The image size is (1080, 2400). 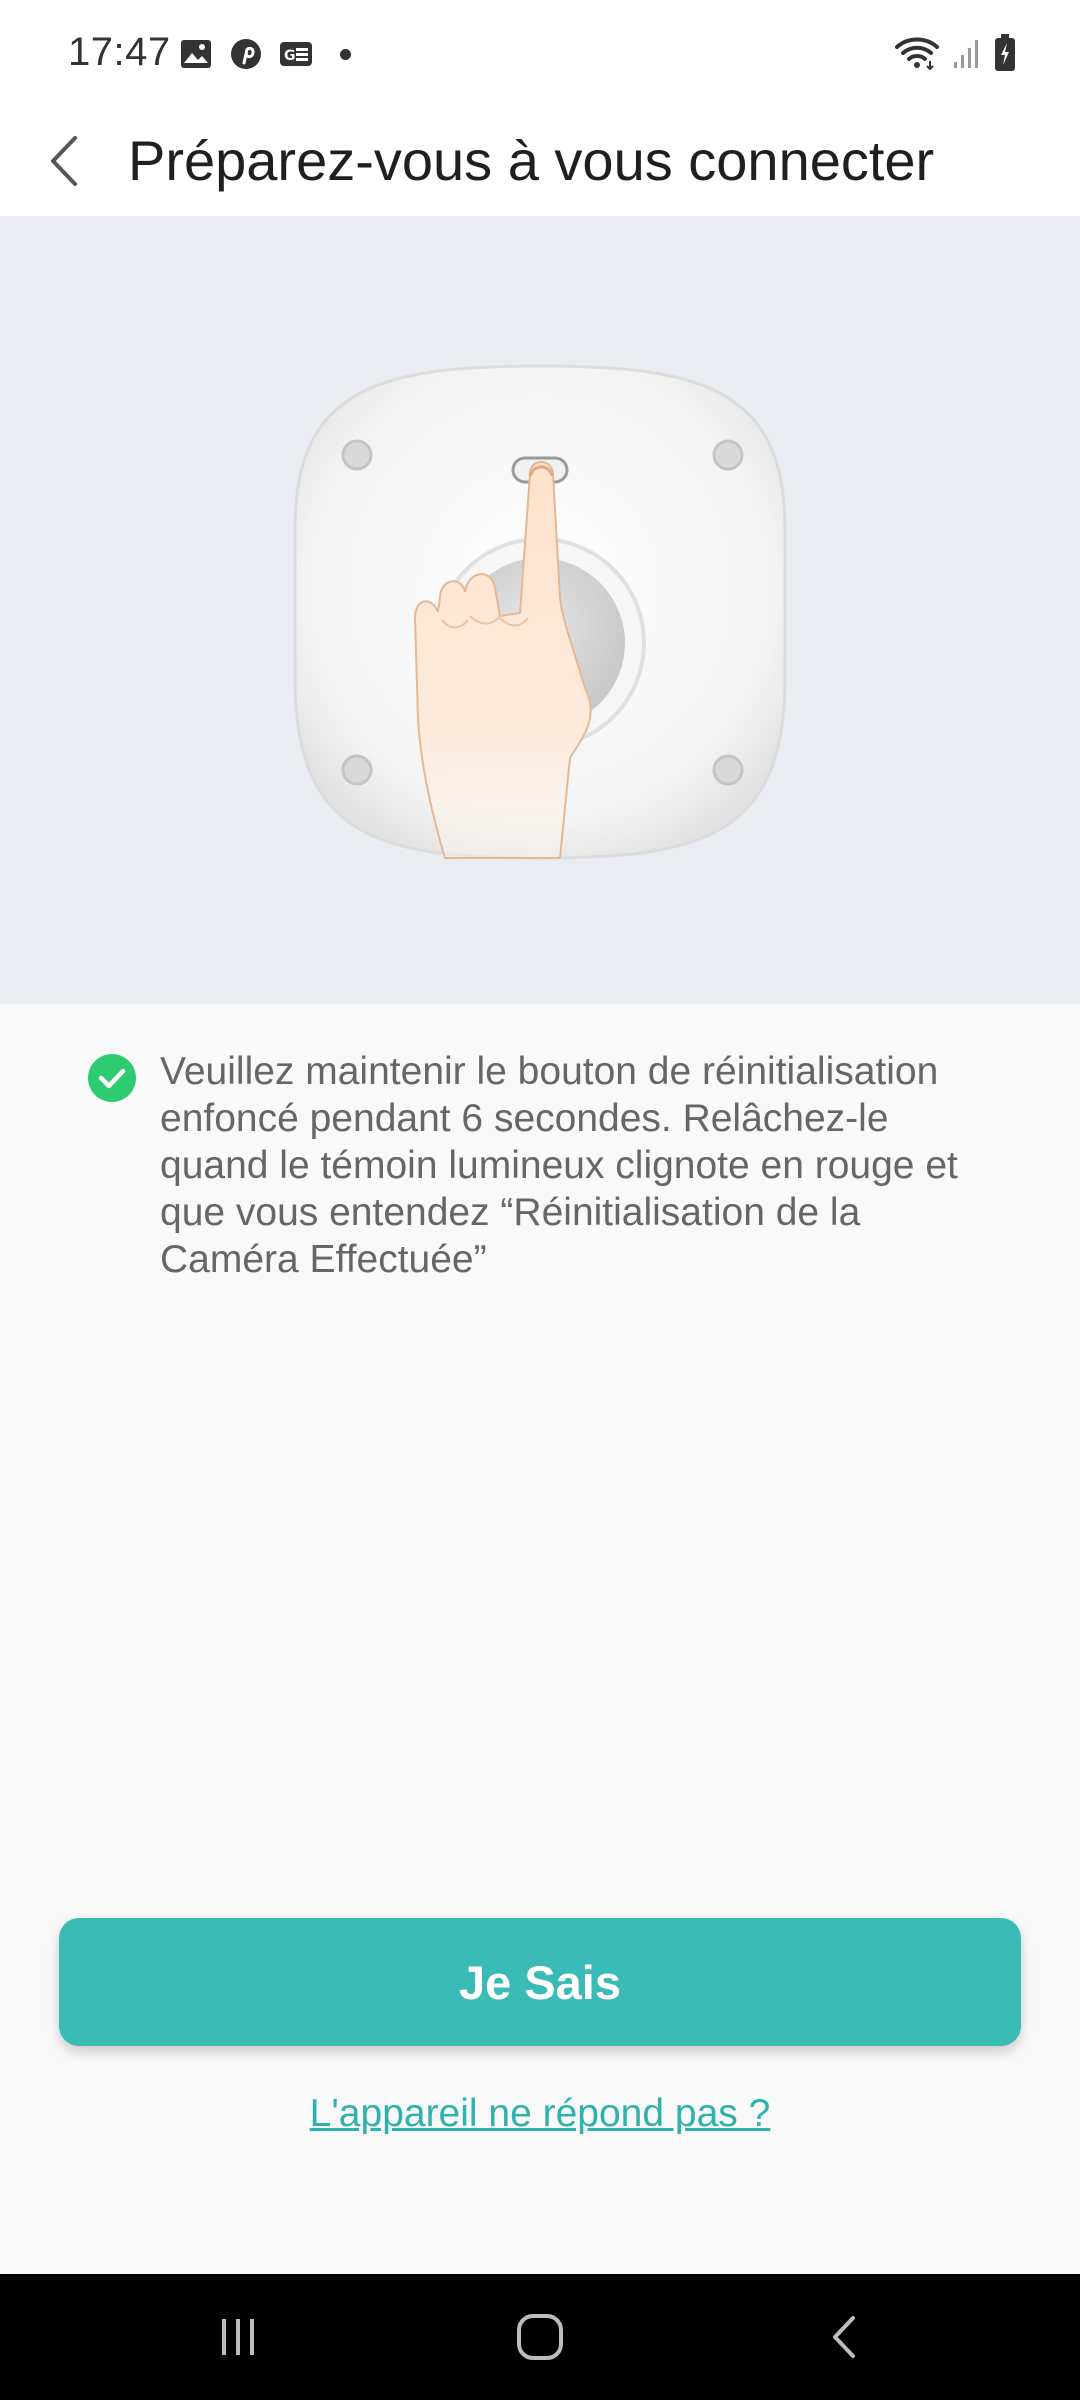 I want to click on back-icon, so click(x=844, y=2337).